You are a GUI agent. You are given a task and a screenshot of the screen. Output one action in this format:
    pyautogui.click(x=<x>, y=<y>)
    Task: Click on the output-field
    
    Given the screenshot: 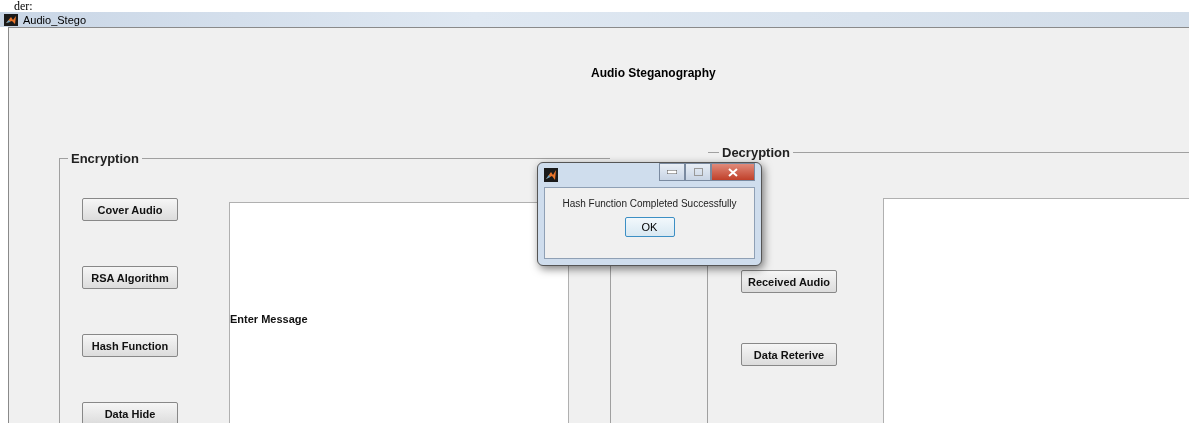 What is the action you would take?
    pyautogui.click(x=1036, y=310)
    